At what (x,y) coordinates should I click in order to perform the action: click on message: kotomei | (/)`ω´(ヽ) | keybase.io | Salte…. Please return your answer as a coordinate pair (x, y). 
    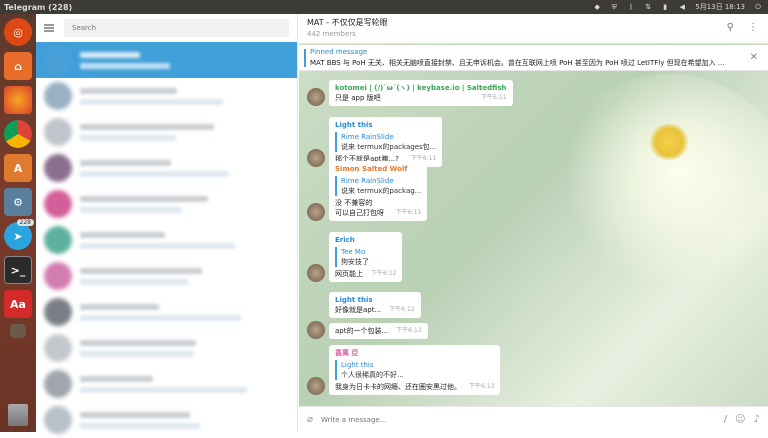
    Looking at the image, I should click on (410, 93).